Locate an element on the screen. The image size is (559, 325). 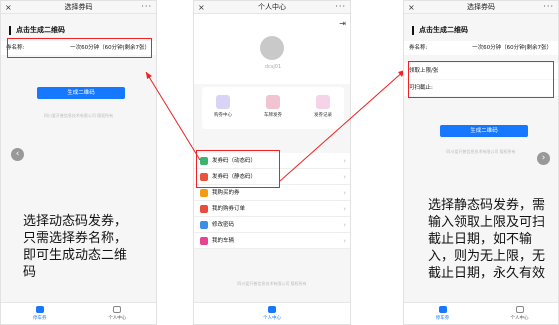
left-title: 选择券码 is located at coordinates (78, 7).